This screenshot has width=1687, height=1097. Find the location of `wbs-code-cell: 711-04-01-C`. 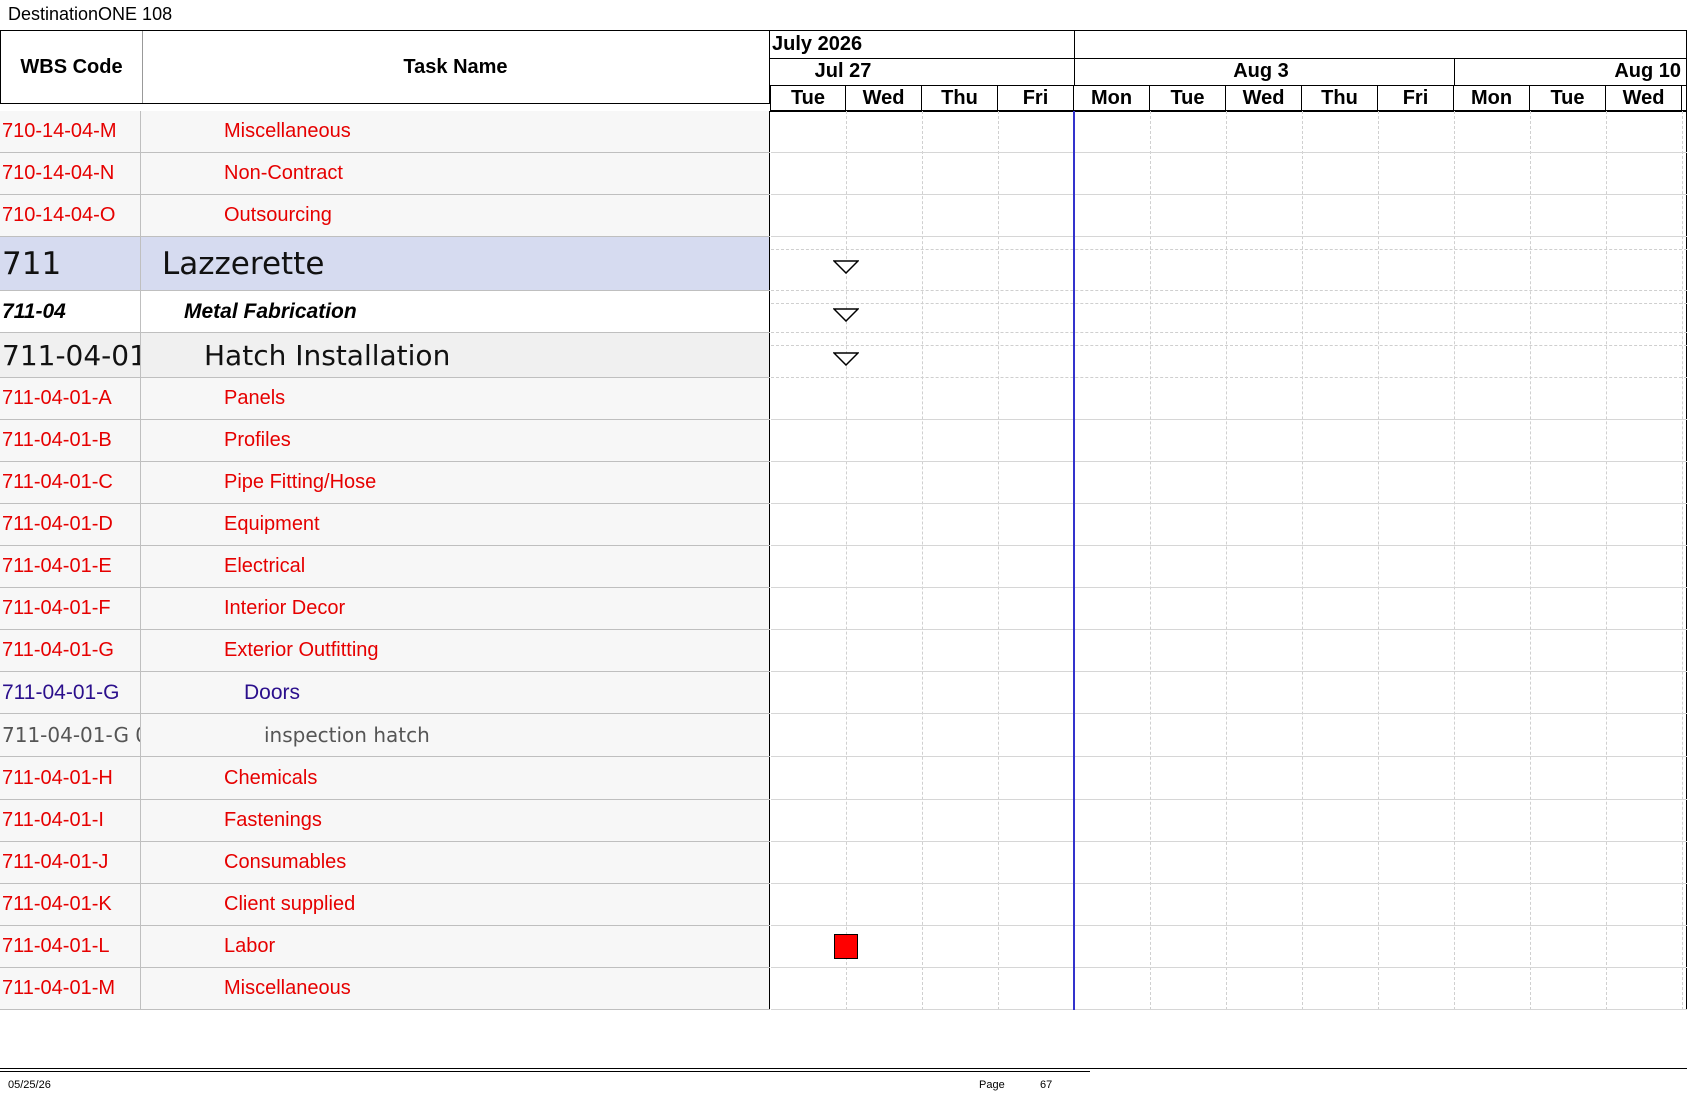

wbs-code-cell: 711-04-01-C is located at coordinates (70, 482).